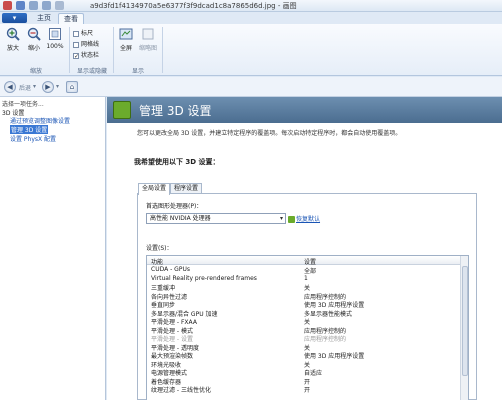 This screenshot has height=400, width=502. I want to click on tab-home: 主页, so click(44, 18).